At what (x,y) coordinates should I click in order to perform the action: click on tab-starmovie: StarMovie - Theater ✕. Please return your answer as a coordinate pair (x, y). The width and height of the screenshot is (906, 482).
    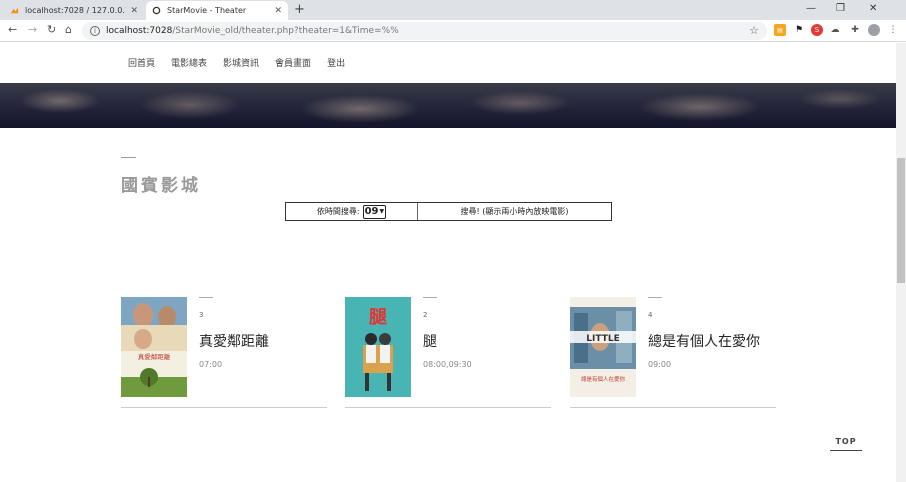
    Looking at the image, I should click on (217, 10).